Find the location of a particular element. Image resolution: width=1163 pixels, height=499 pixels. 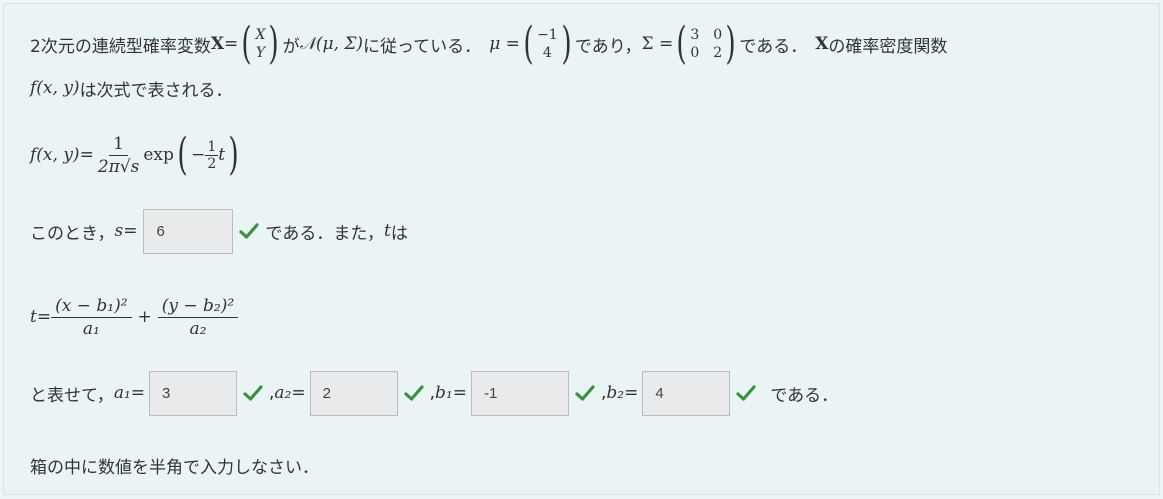

normalizing-fraction: 1 2π√s is located at coordinates (119, 155).